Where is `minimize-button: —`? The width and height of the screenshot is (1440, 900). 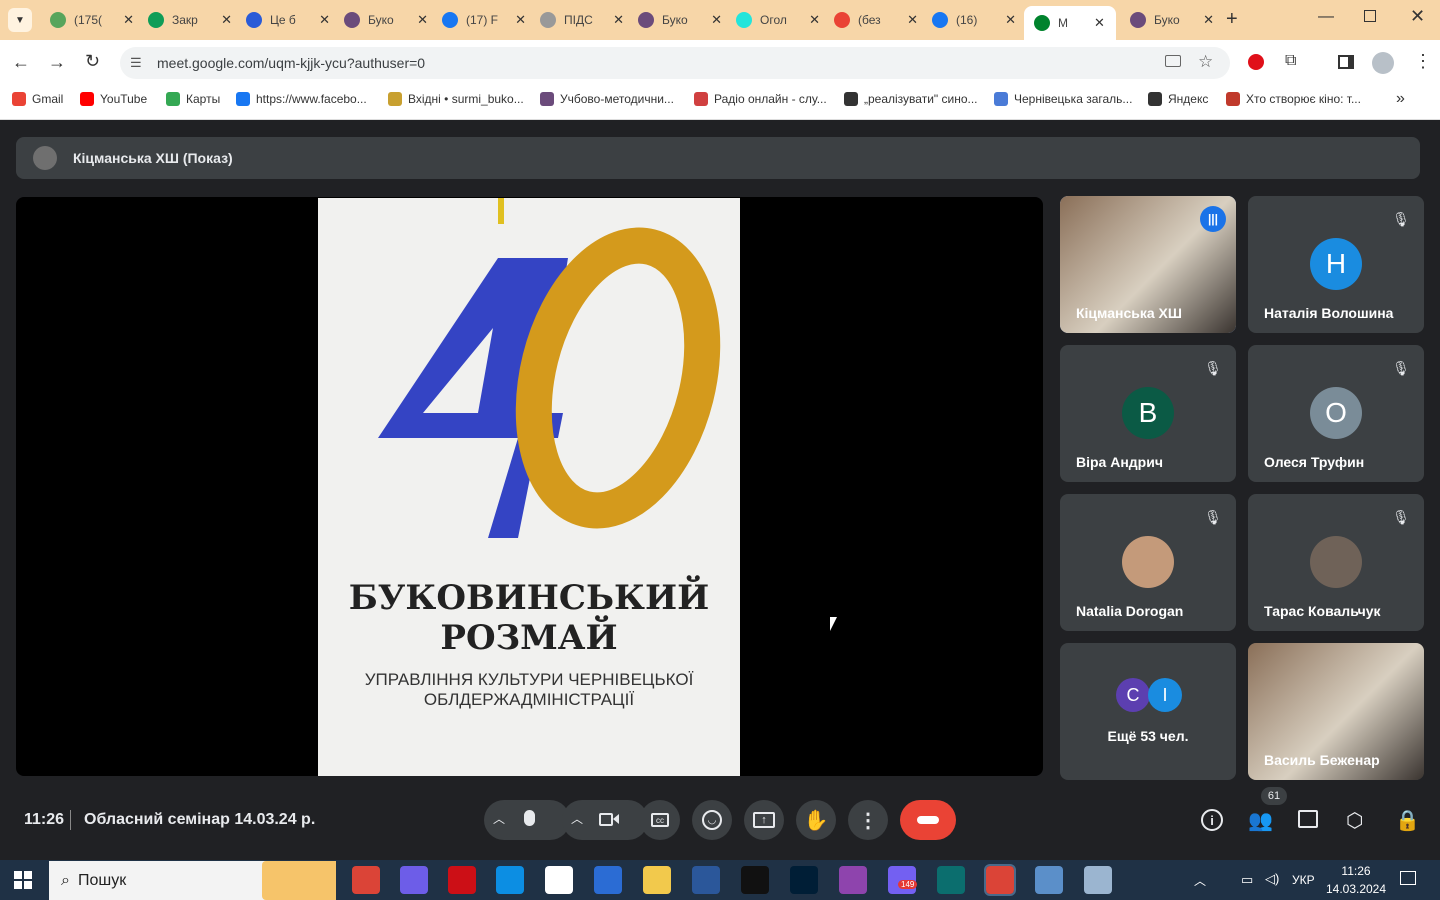 minimize-button: — is located at coordinates (1326, 17).